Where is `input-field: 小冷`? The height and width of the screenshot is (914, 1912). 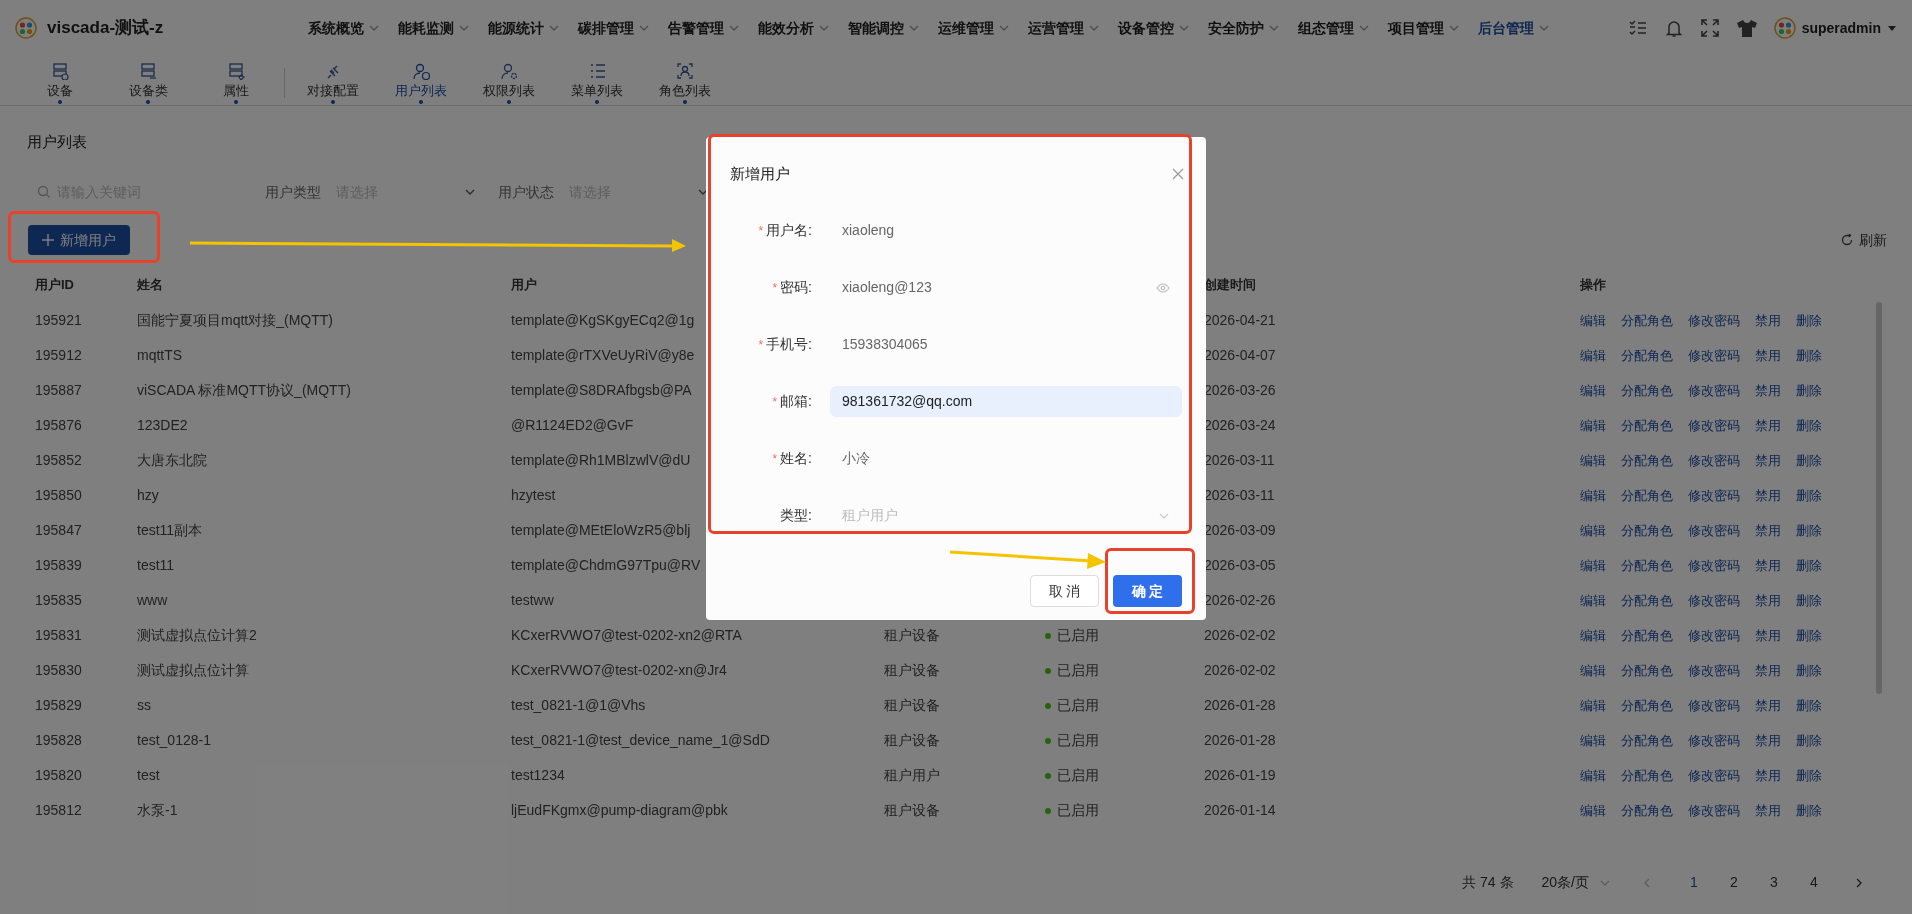
input-field: 小冷 is located at coordinates (1006, 458).